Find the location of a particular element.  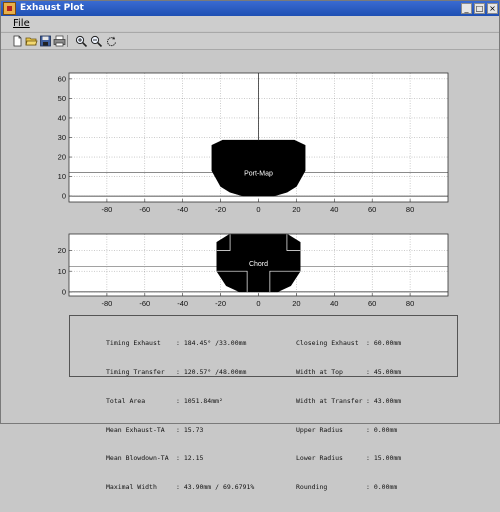

y-tick-label: 40 is located at coordinates (62, 118).